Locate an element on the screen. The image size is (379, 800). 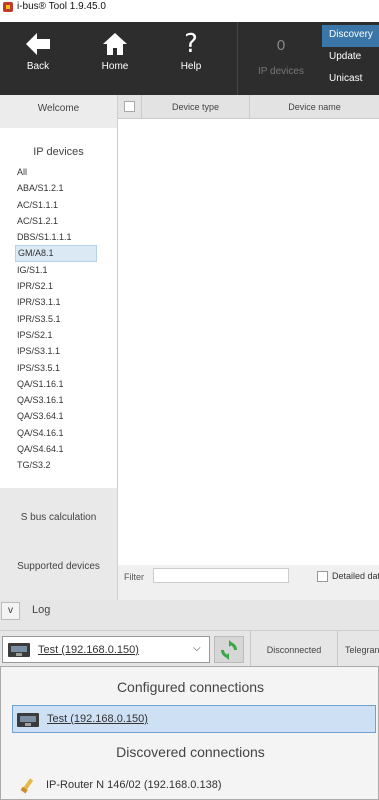
home-label: Home is located at coordinates (115, 66).